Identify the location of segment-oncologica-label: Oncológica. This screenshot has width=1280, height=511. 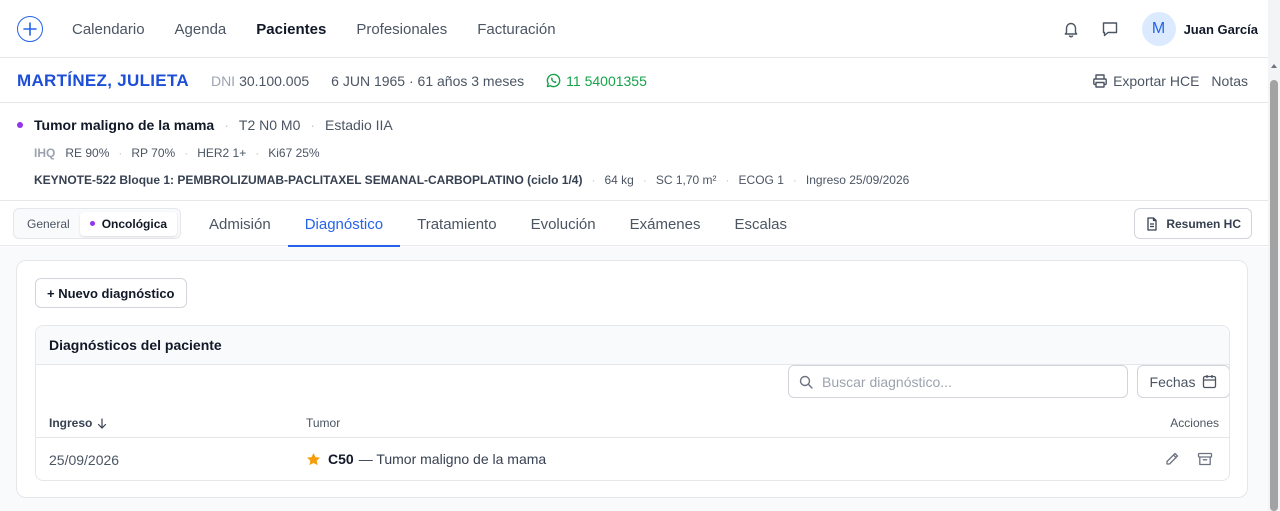
(134, 223).